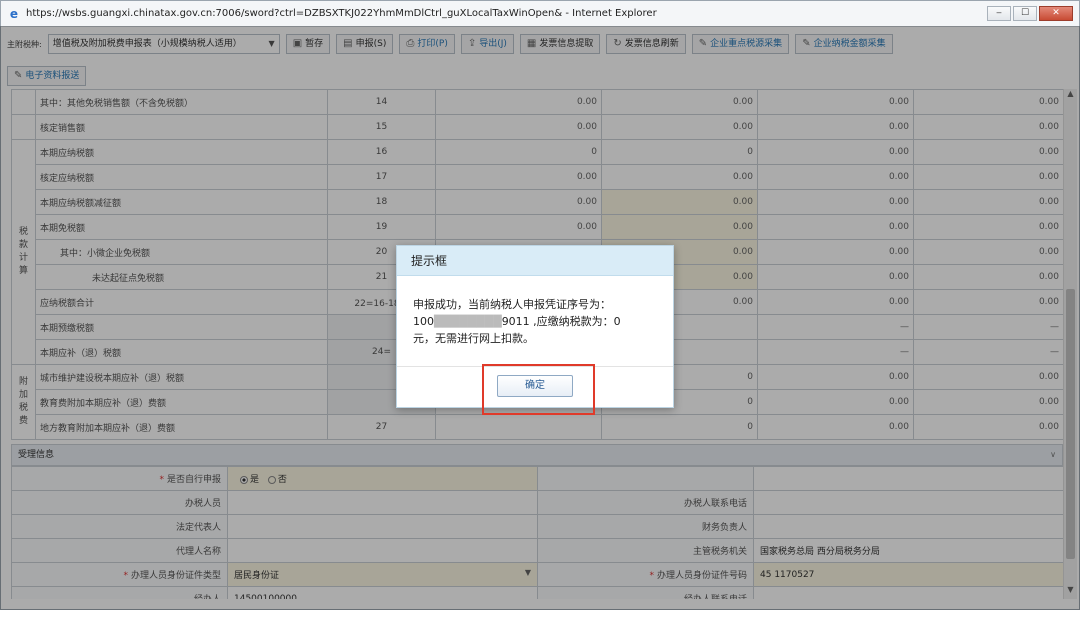 This screenshot has width=1080, height=634. I want to click on minimize-button: ‒, so click(999, 13).